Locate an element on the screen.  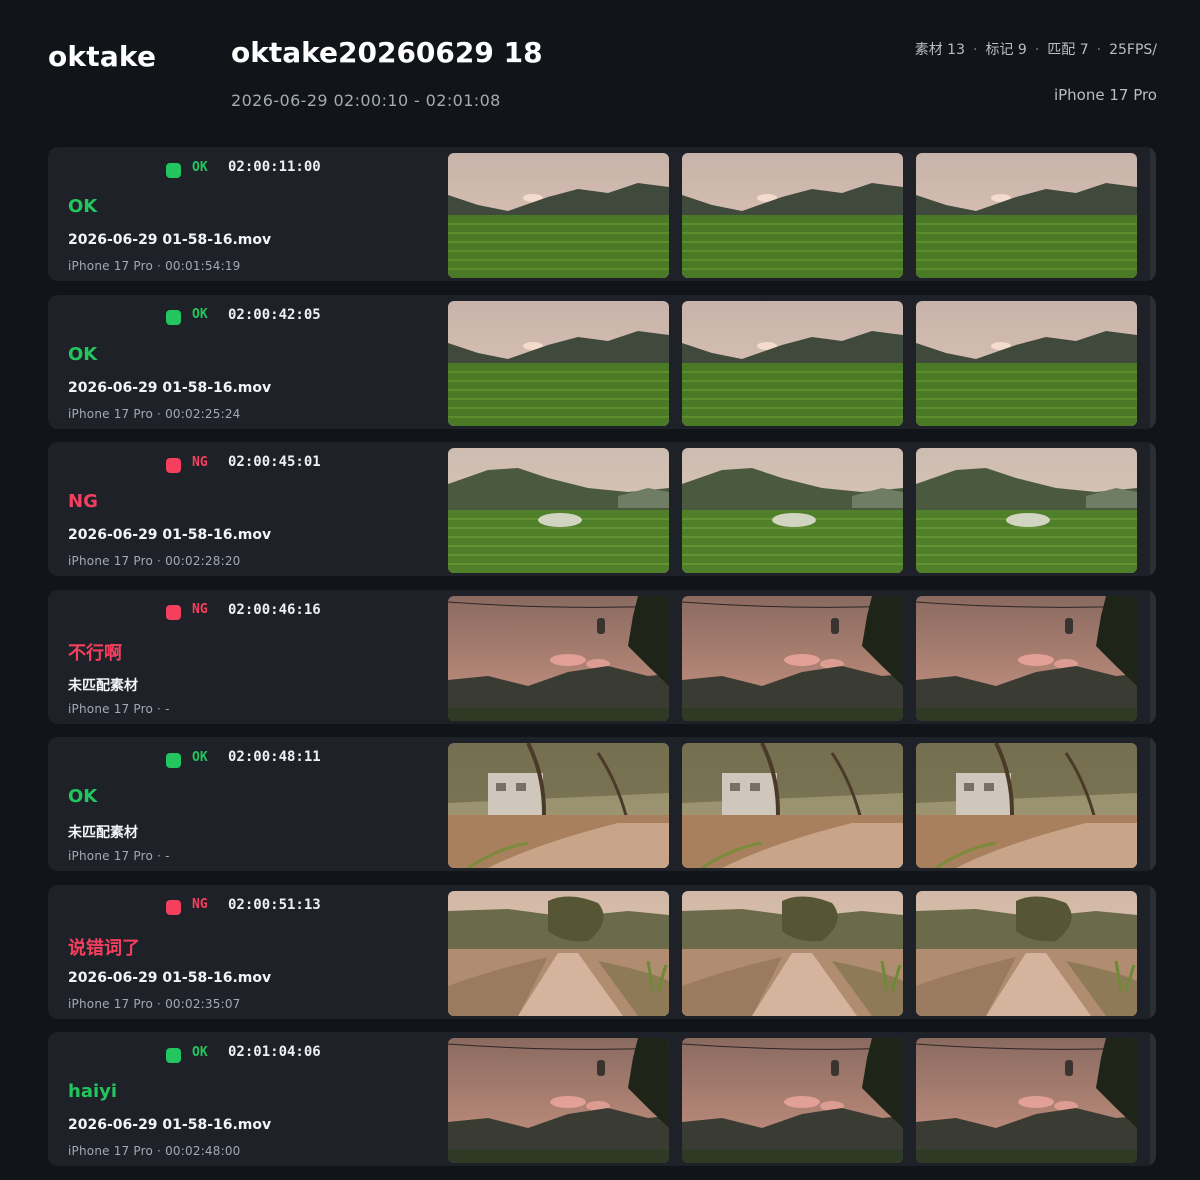
timecode: 02:01:04:06 is located at coordinates (274, 1052).